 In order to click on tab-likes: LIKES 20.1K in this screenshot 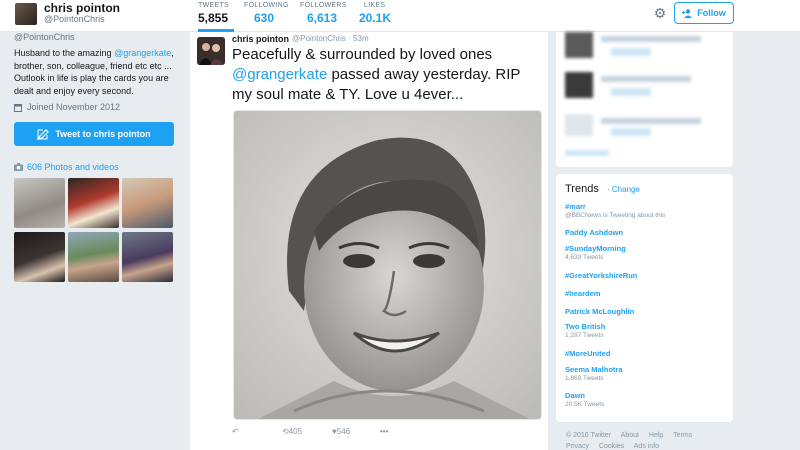, I will do `click(377, 17)`.